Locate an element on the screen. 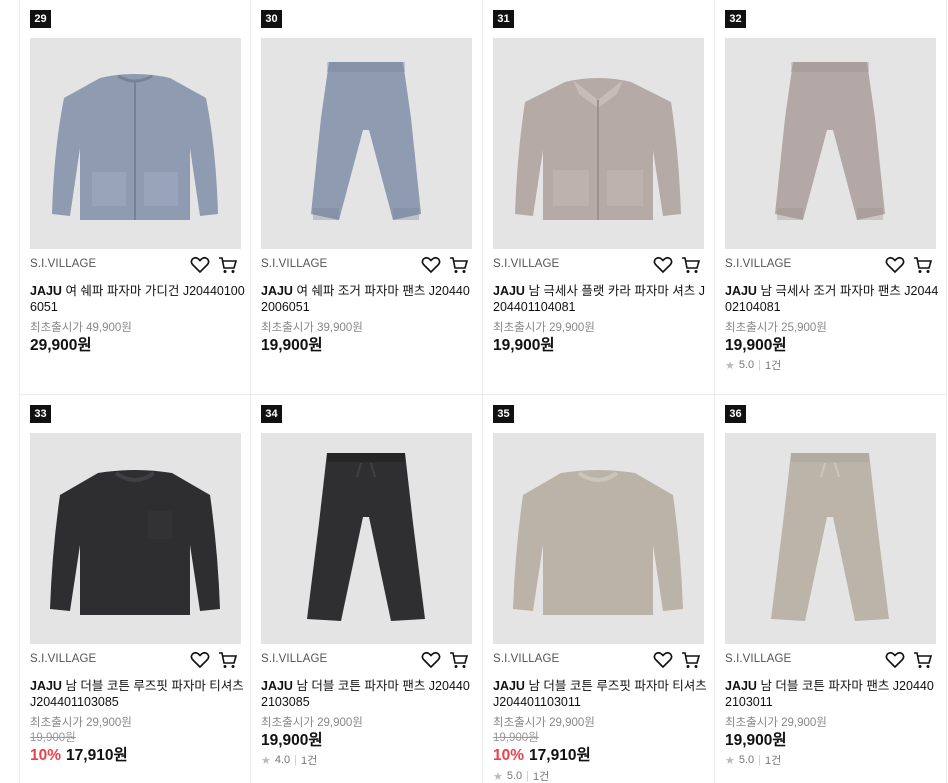 The width and height of the screenshot is (948, 783). rank-badge: 34 is located at coordinates (271, 414).